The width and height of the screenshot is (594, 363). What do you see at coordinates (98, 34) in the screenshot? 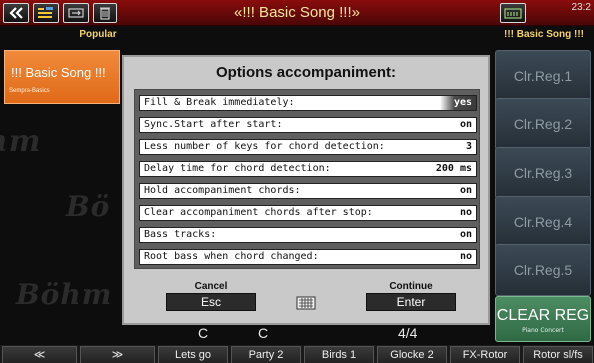
I see `category-label: Popular` at bounding box center [98, 34].